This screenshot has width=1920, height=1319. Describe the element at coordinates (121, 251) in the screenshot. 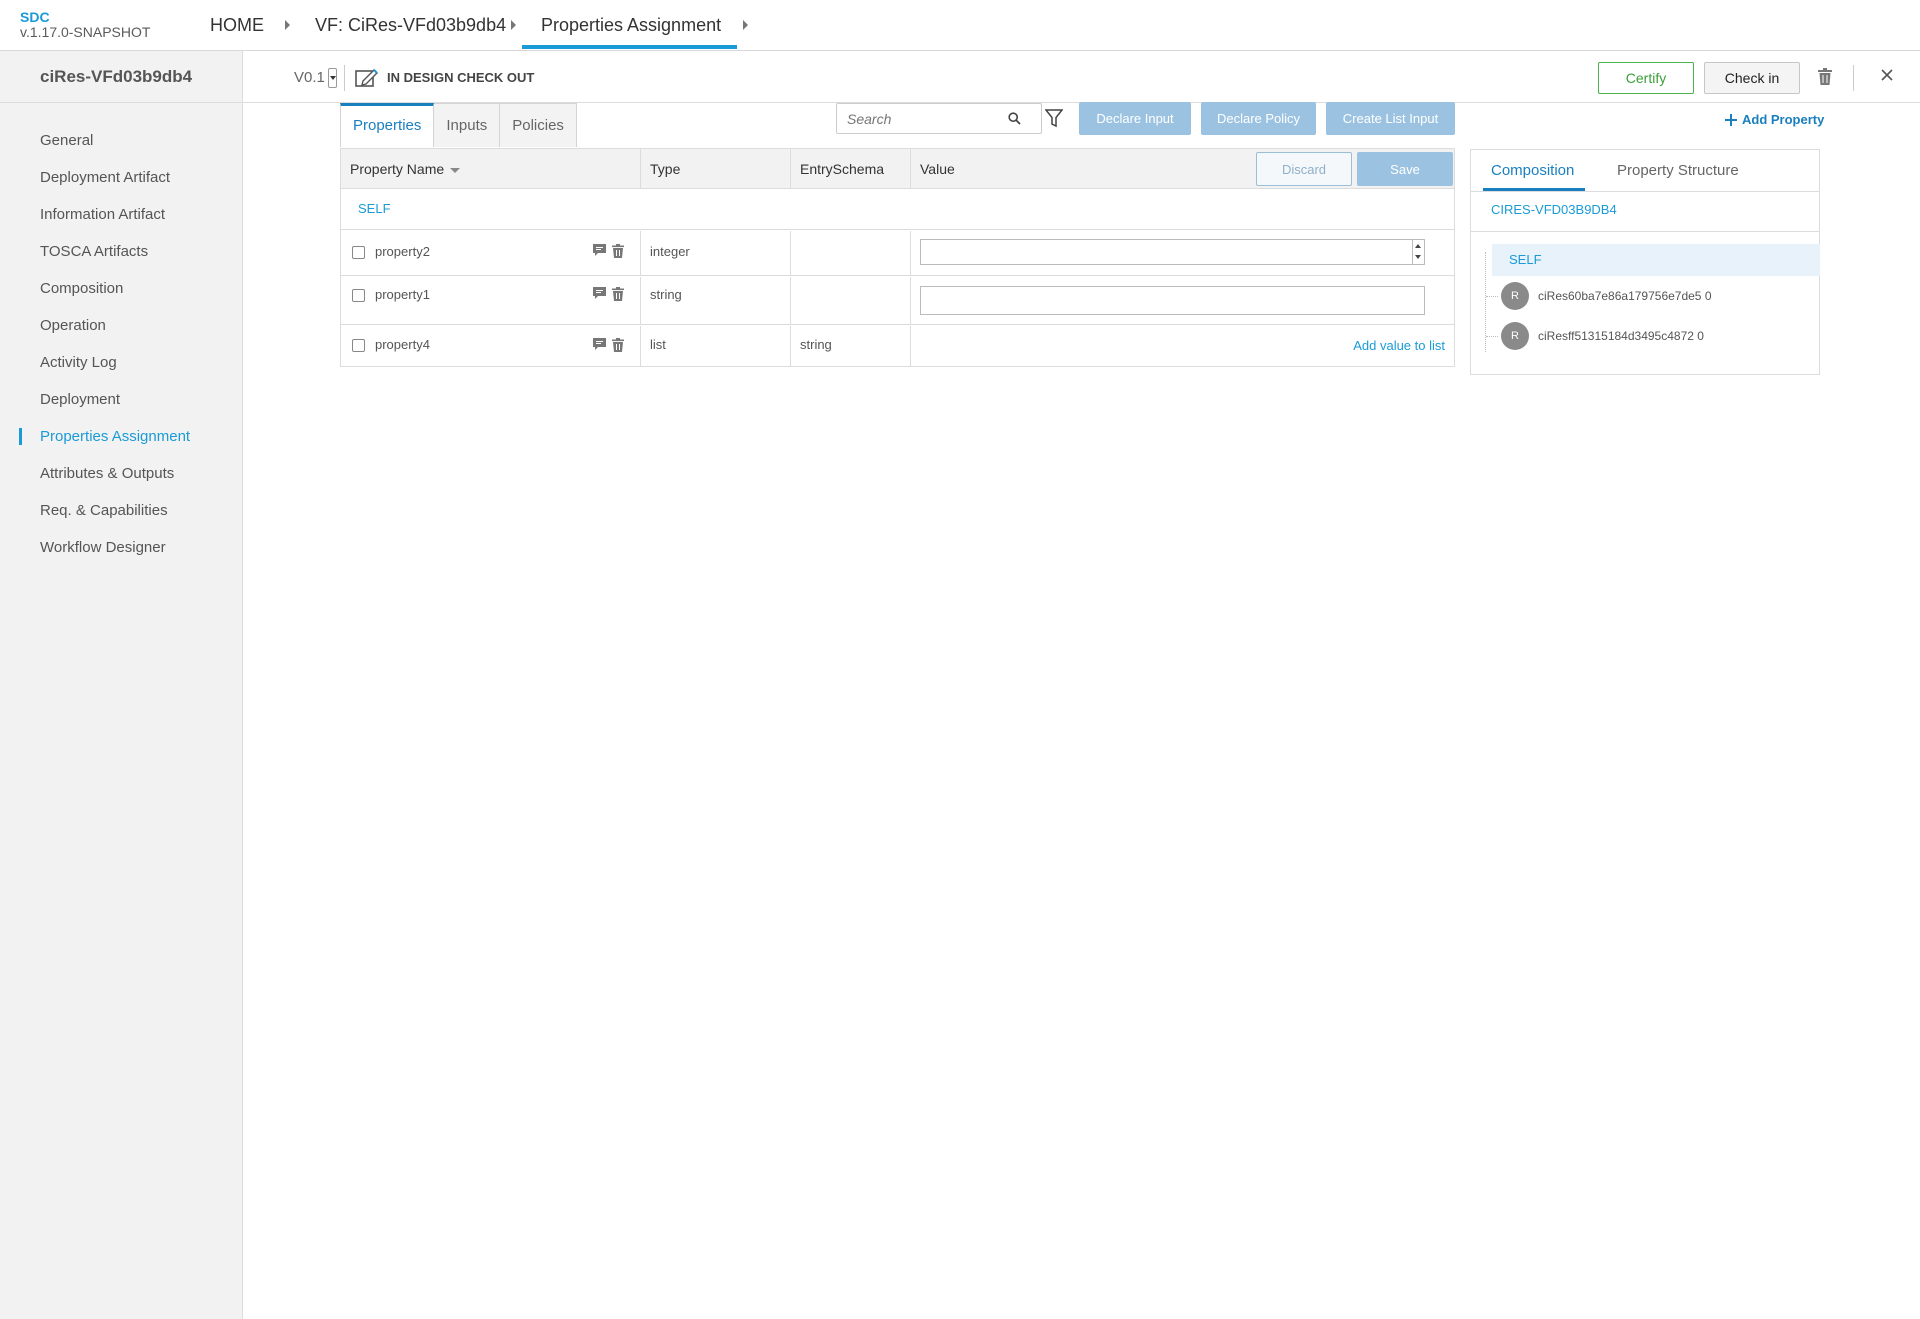

I see `sidebar-item-tosca-artifacts: TOSCA Artifacts` at that location.